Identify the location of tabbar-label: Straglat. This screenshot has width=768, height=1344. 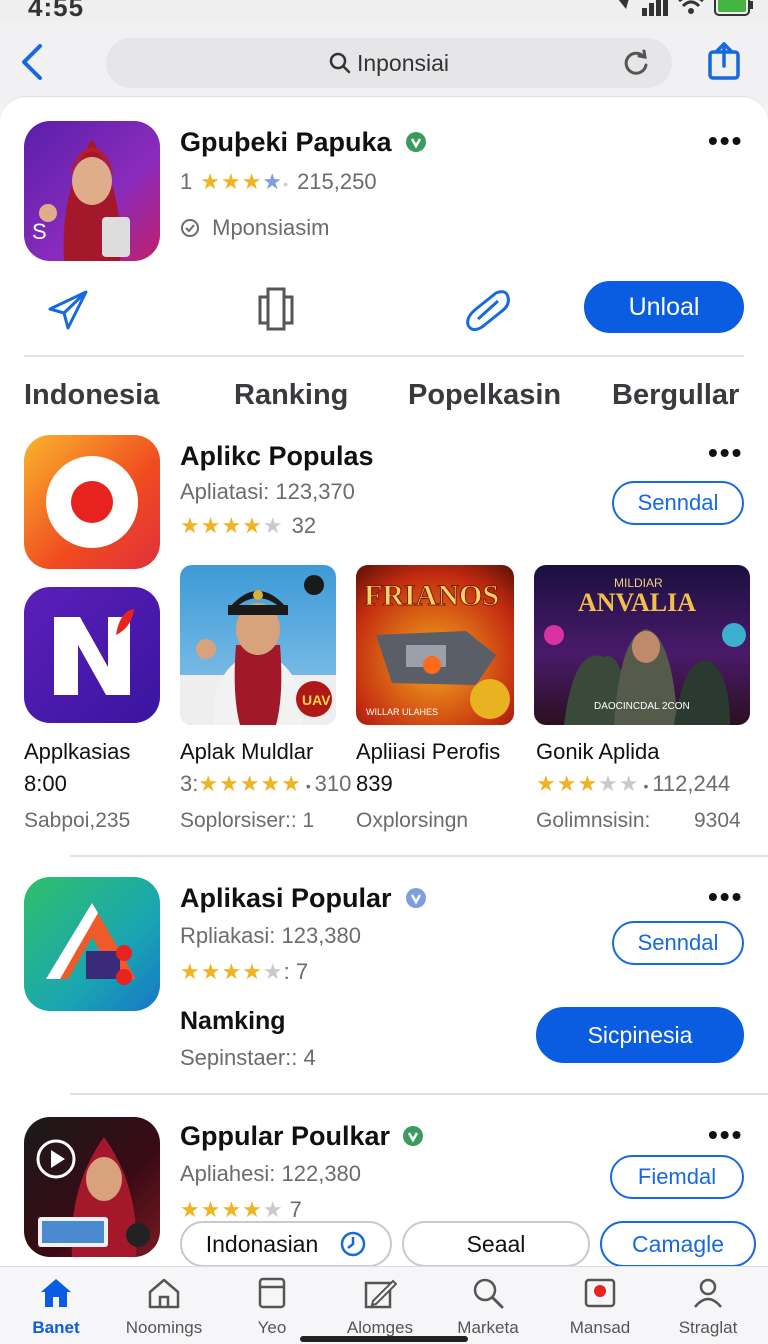
(708, 1327).